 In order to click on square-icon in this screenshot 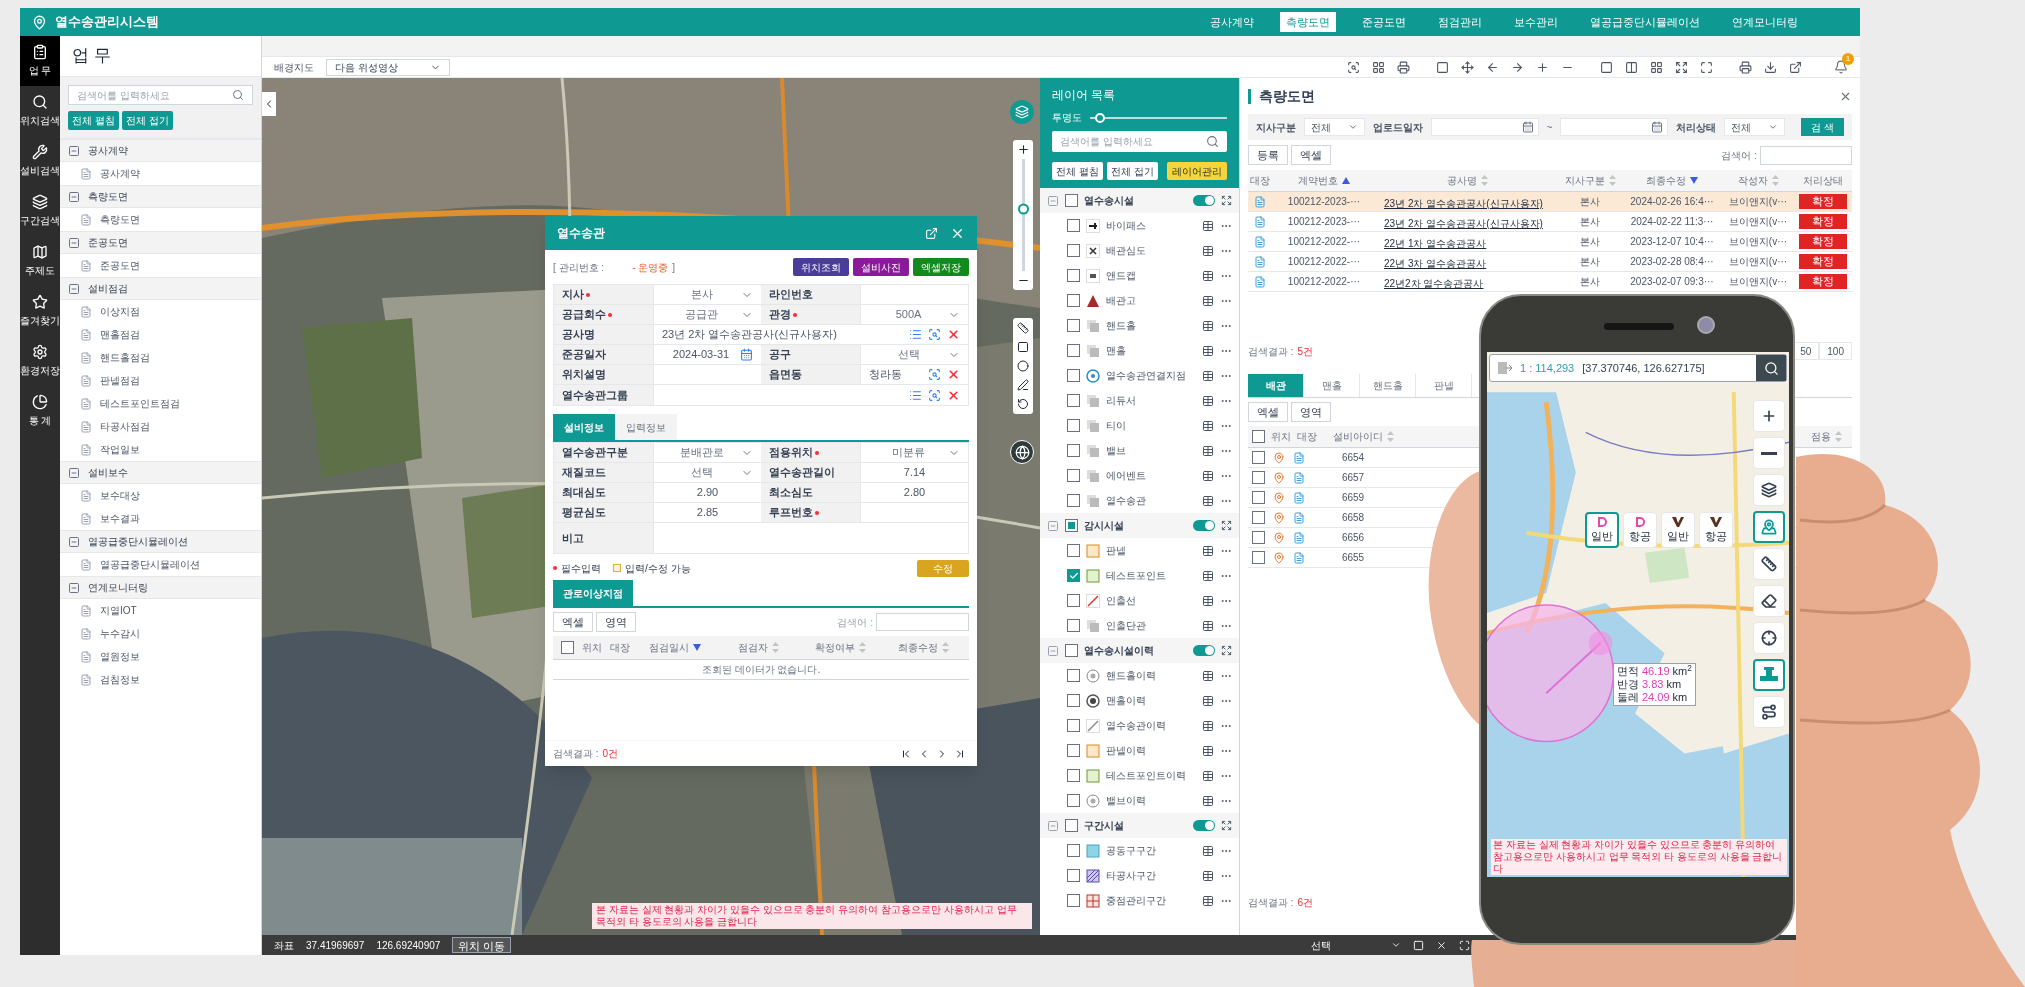, I will do `click(1442, 67)`.